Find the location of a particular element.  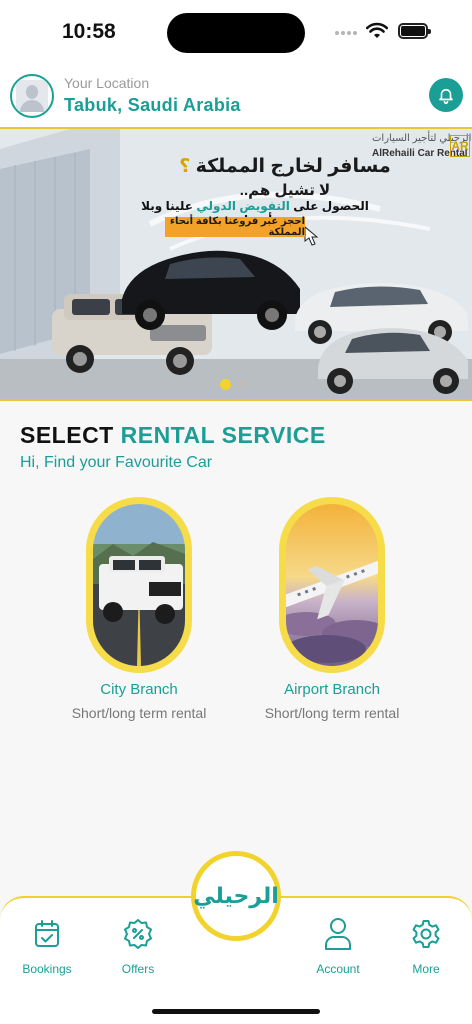

bell-icon is located at coordinates (446, 96).